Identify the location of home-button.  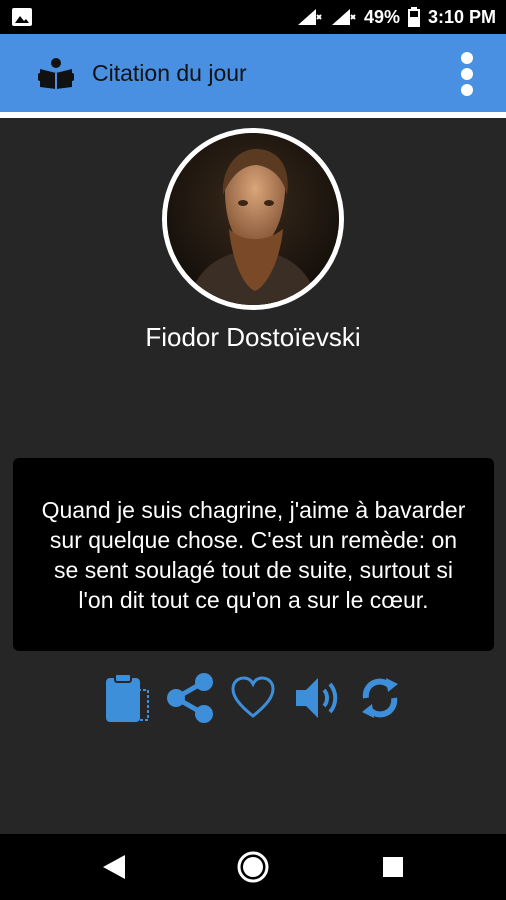
(253, 867).